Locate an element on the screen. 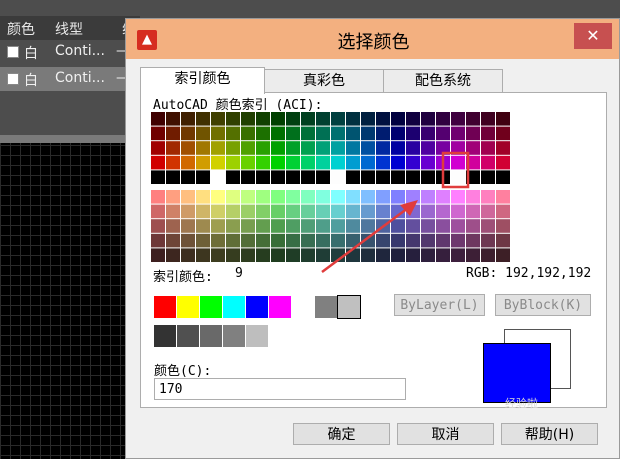 The width and height of the screenshot is (620, 459). layer-color: 白 is located at coordinates (31, 53).